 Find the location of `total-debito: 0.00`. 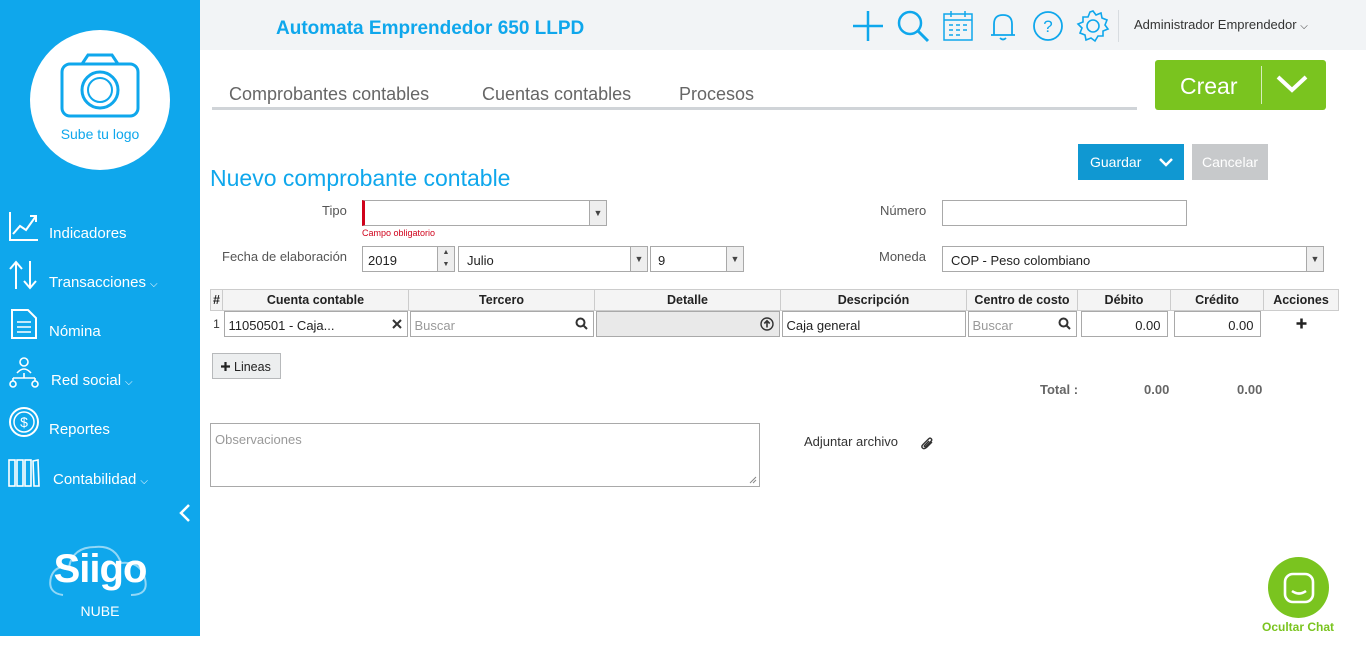

total-debito: 0.00 is located at coordinates (1157, 389).